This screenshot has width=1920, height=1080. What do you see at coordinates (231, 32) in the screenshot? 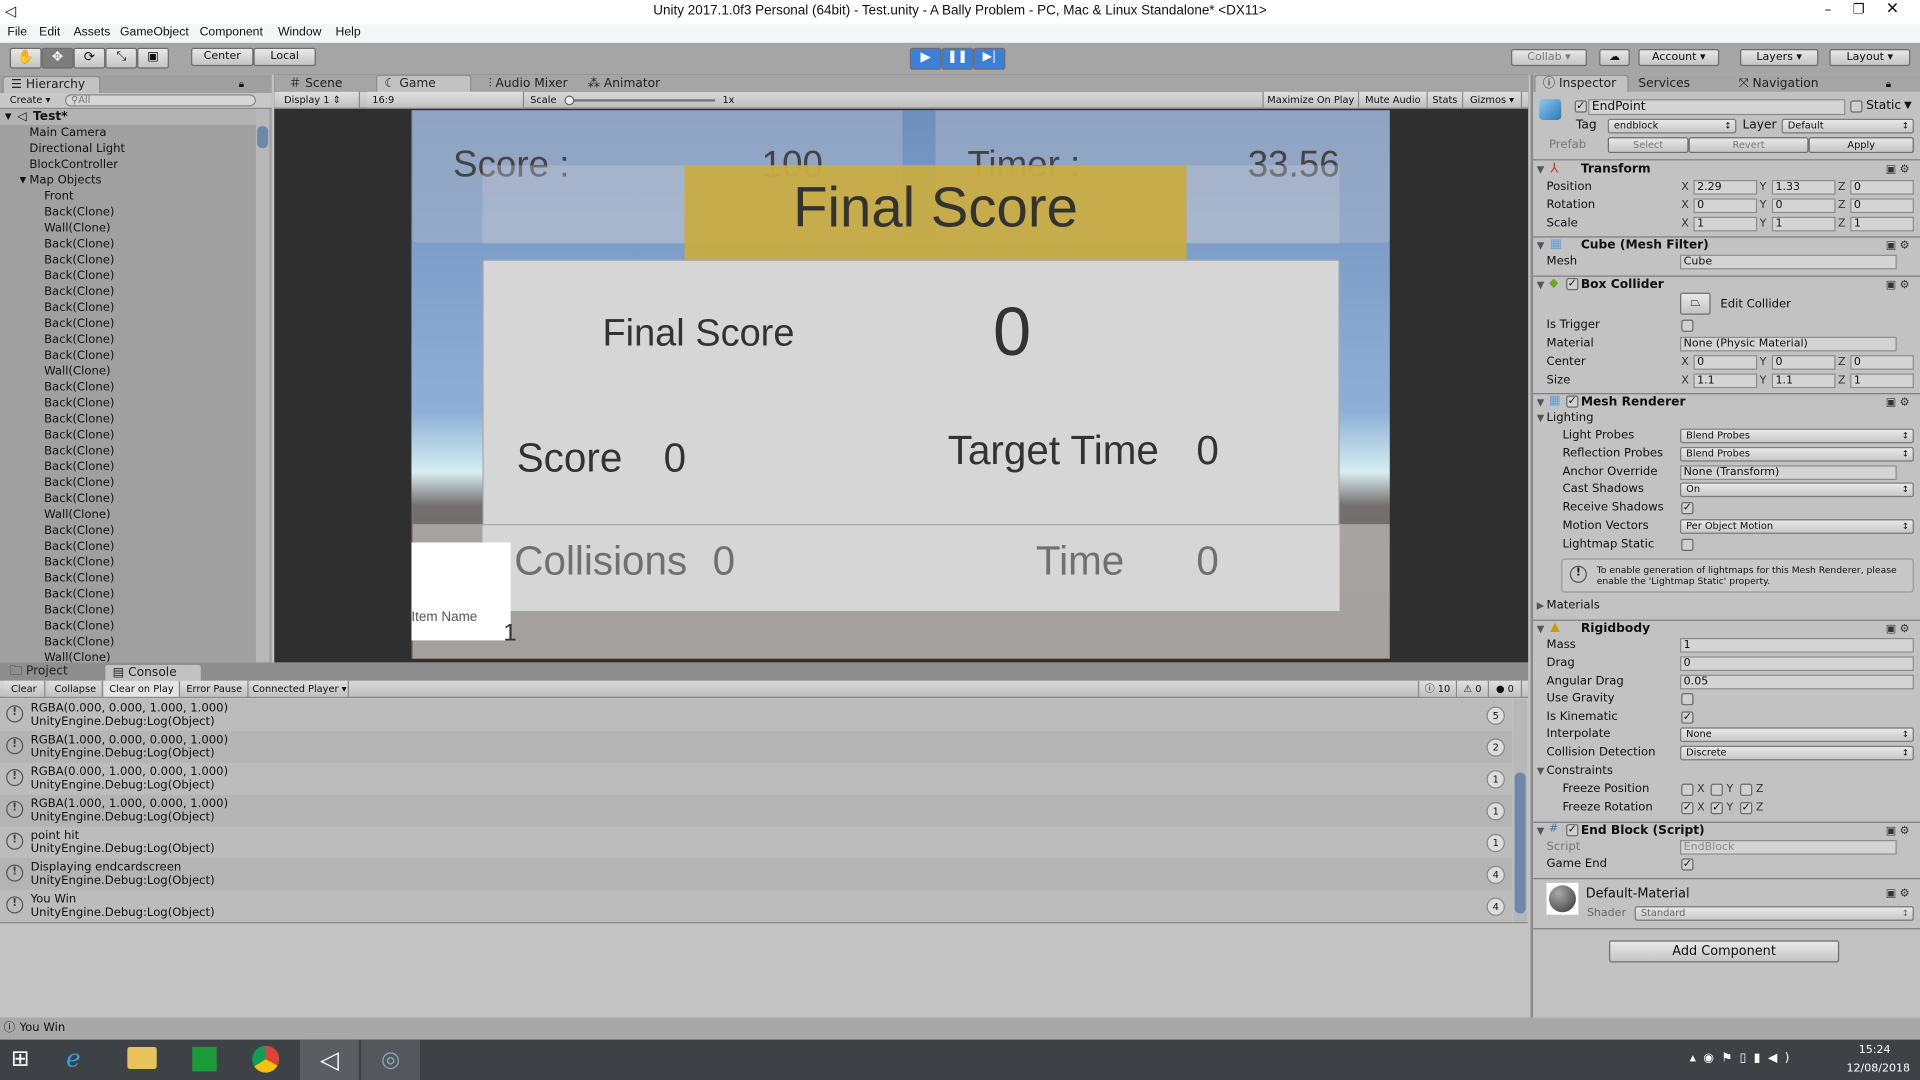
I see `menu-component: Component` at bounding box center [231, 32].